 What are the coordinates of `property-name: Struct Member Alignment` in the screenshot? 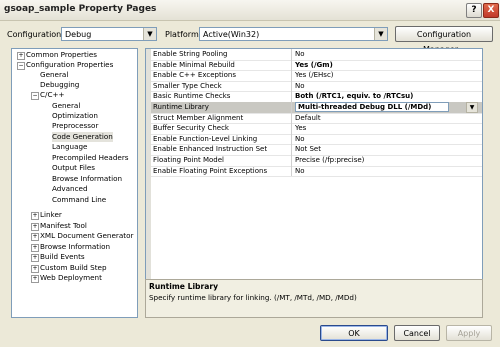 It's located at (198, 117).